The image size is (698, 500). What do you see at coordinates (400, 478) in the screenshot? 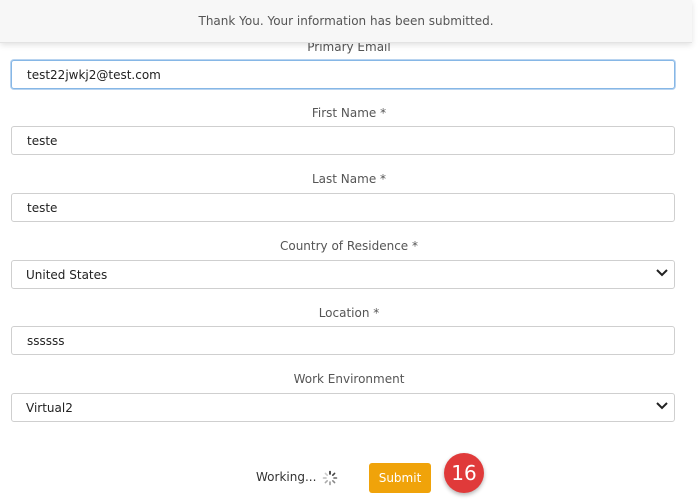
I see `submit-button: Submit` at bounding box center [400, 478].